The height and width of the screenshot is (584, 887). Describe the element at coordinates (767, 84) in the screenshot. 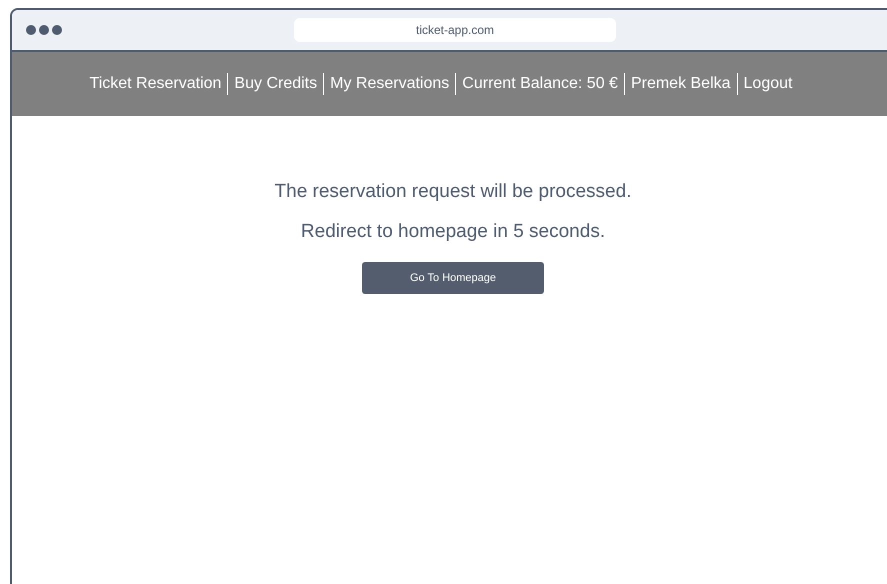

I see `nav-link: Logout` at that location.